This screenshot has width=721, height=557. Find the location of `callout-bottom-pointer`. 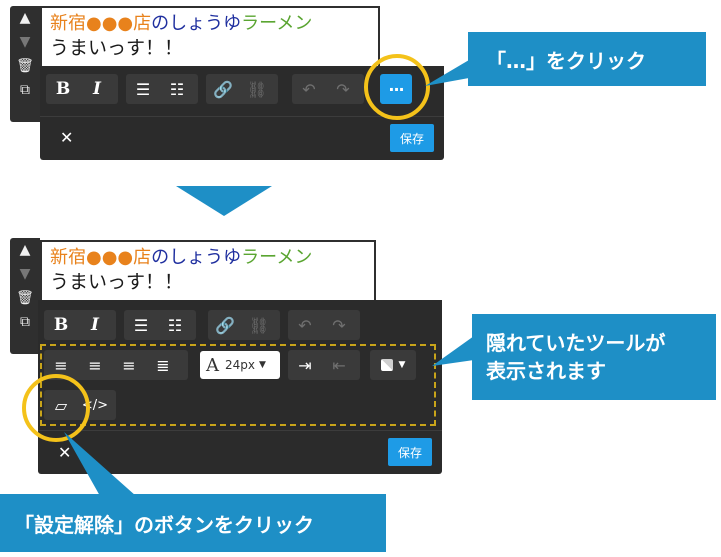

callout-bottom-pointer is located at coordinates (100, 464).